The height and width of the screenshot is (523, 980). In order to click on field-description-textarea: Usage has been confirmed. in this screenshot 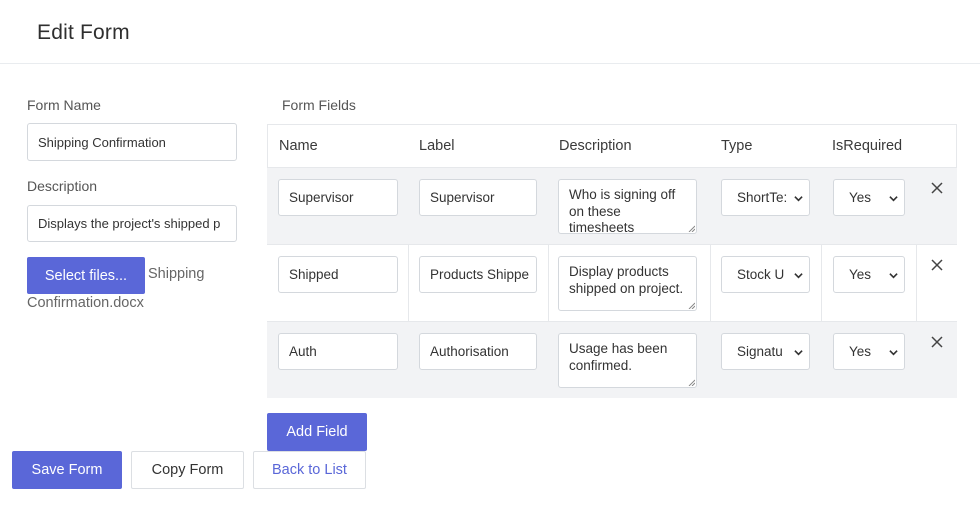, I will do `click(627, 360)`.